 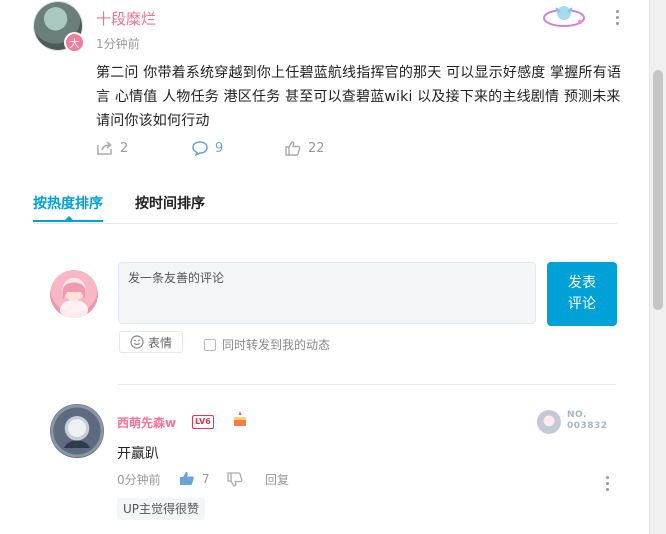 I want to click on page-scrollbar, so click(x=657, y=267).